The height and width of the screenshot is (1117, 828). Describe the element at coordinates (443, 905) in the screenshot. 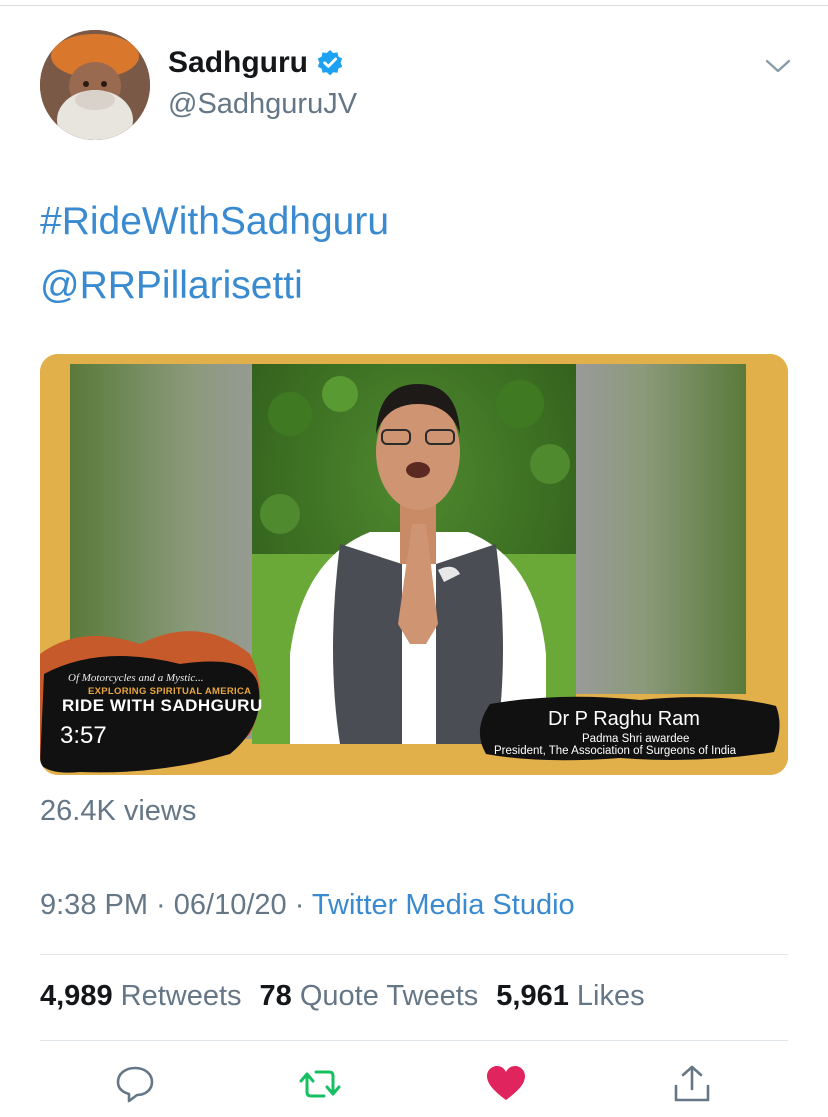

I see `tweet-source-link: Twitter Media Studio` at that location.